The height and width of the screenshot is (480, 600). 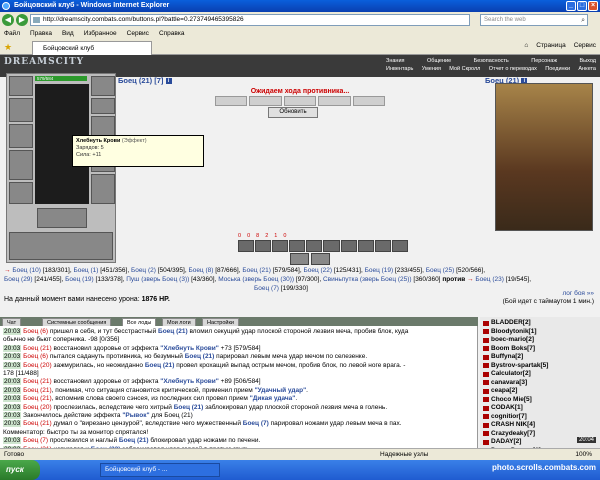 What do you see at coordinates (85, 270) in the screenshot?
I see `fighter-name: Боец (1)` at bounding box center [85, 270].